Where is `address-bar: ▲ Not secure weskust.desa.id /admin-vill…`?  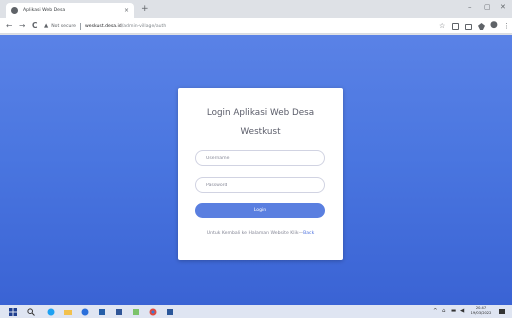 address-bar: ▲ Not secure weskust.desa.id /admin-vill… is located at coordinates (230, 26).